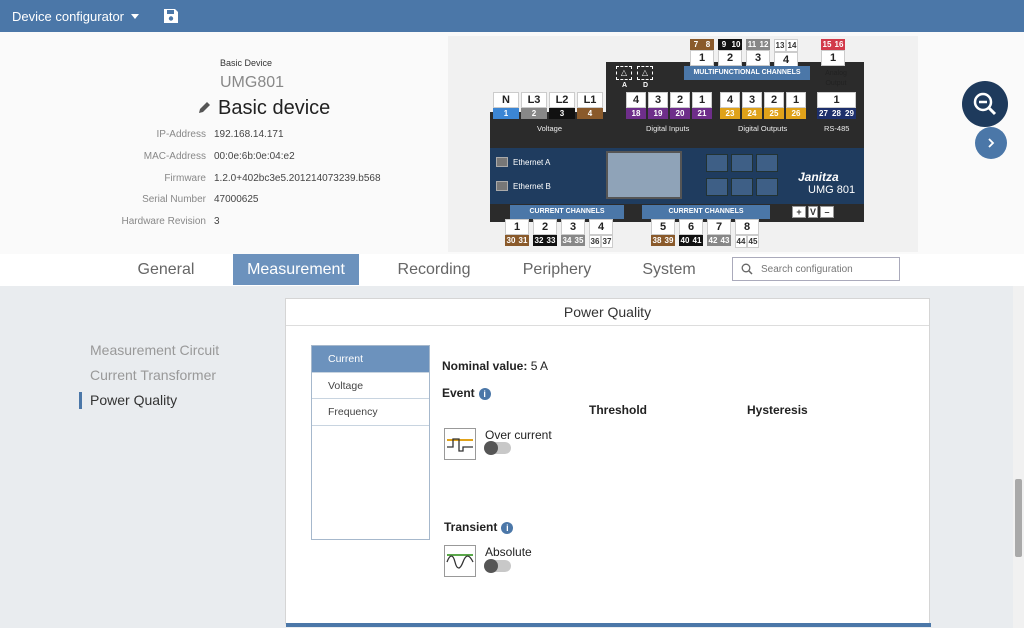  I want to click on multifunction-terminal: 9 10 2, so click(730, 52).